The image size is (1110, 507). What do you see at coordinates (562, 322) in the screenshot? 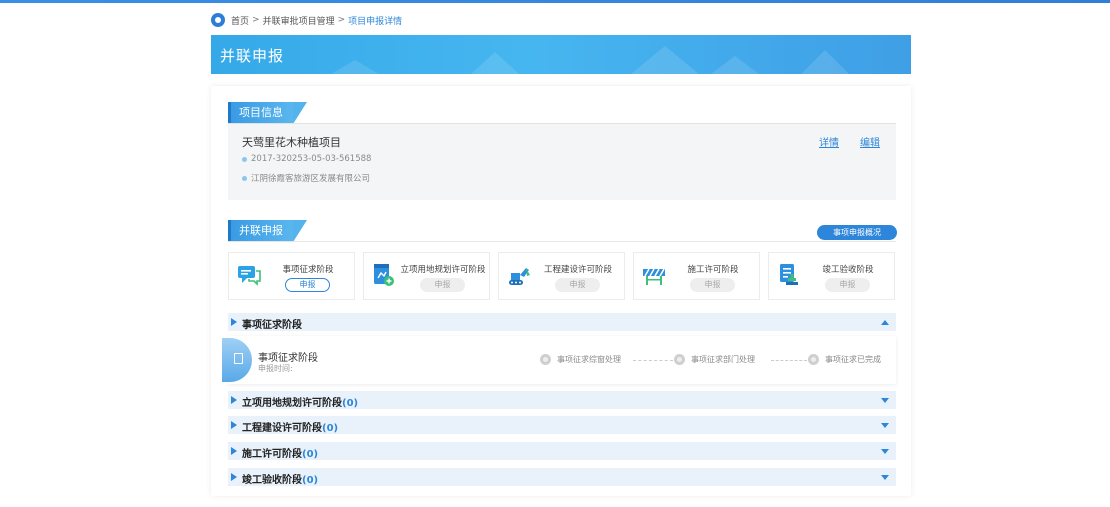
I see `accordion-consultation: 事项征求阶段` at bounding box center [562, 322].